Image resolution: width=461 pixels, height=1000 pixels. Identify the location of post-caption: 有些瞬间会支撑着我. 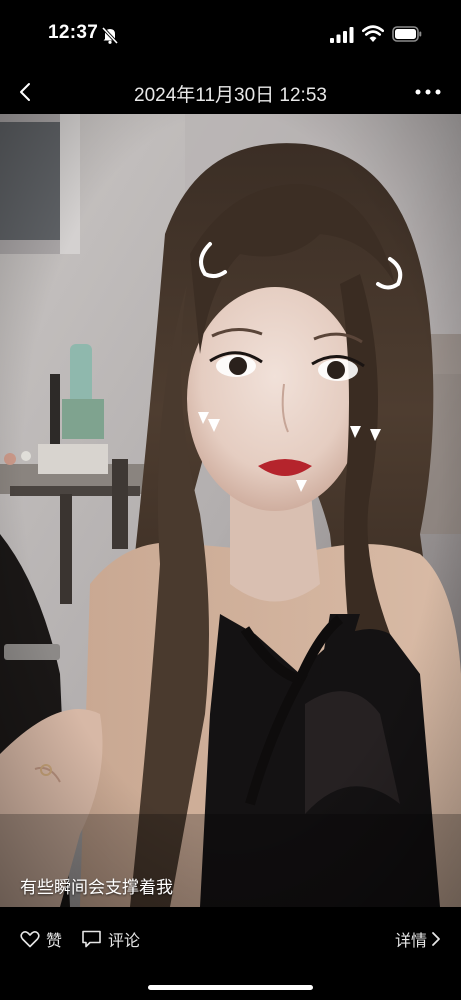
(96, 887).